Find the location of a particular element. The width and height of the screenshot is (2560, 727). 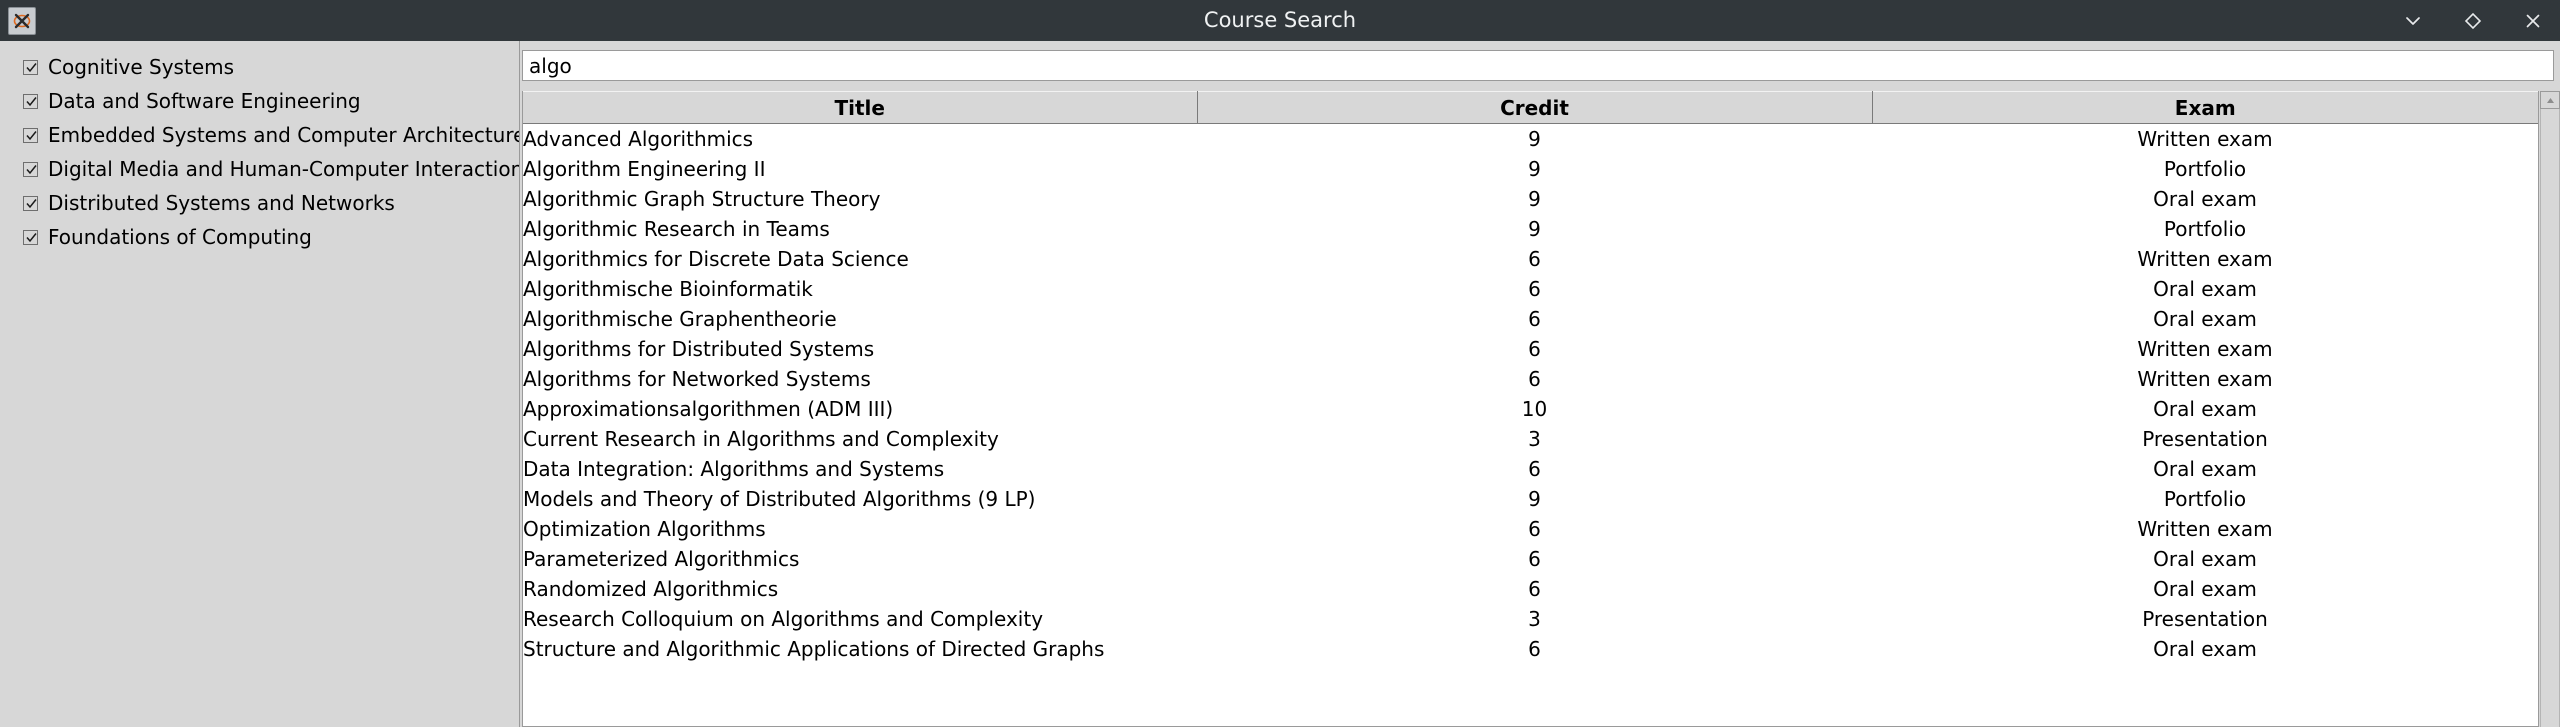

table-row: Randomized Algorithmics 6 Oral exam is located at coordinates (1530, 589).